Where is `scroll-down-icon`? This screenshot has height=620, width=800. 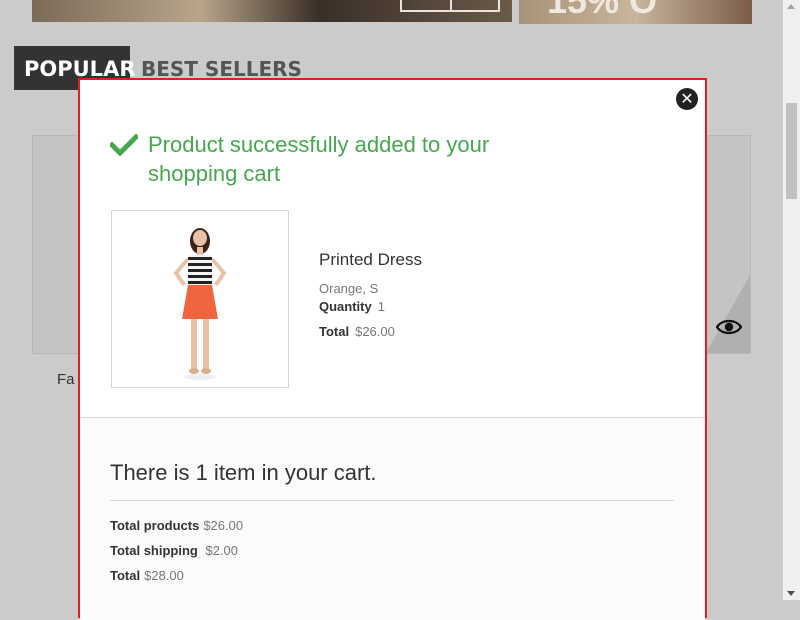 scroll-down-icon is located at coordinates (791, 593).